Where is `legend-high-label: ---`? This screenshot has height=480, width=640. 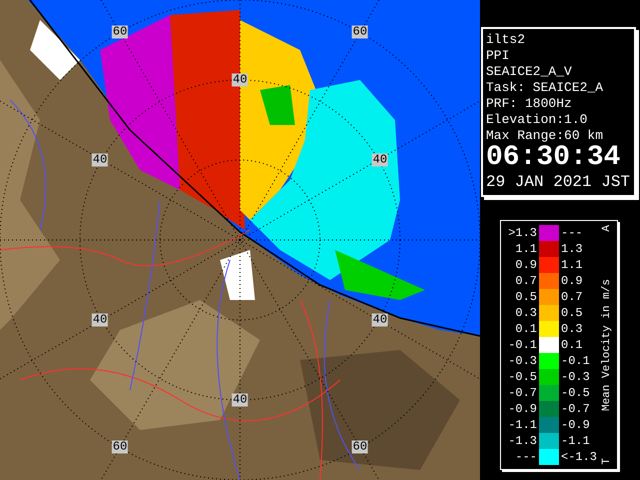 legend-high-label: --- is located at coordinates (572, 233).